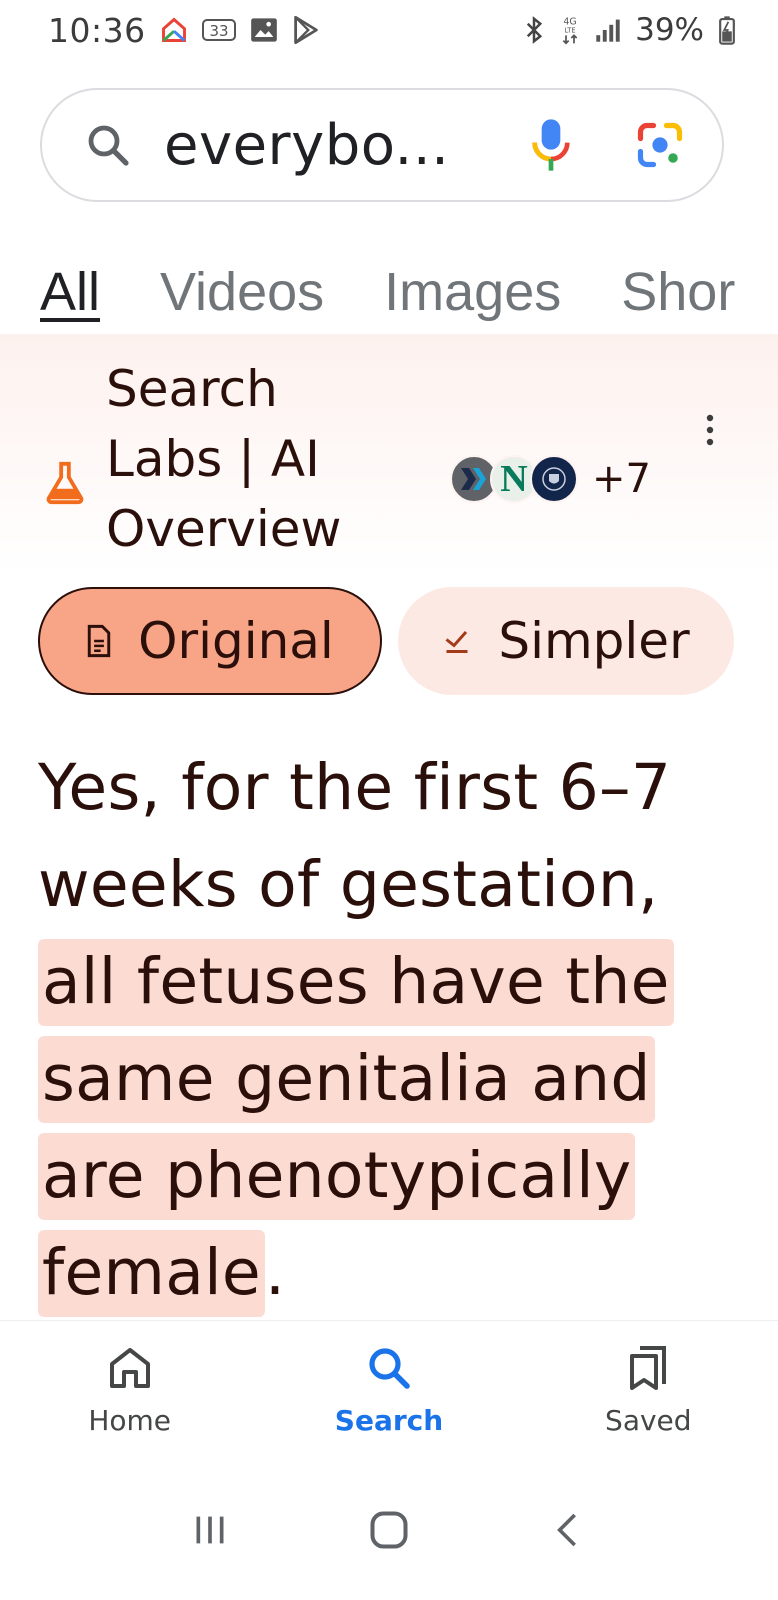  I want to click on battery-charging-icon, so click(727, 30).